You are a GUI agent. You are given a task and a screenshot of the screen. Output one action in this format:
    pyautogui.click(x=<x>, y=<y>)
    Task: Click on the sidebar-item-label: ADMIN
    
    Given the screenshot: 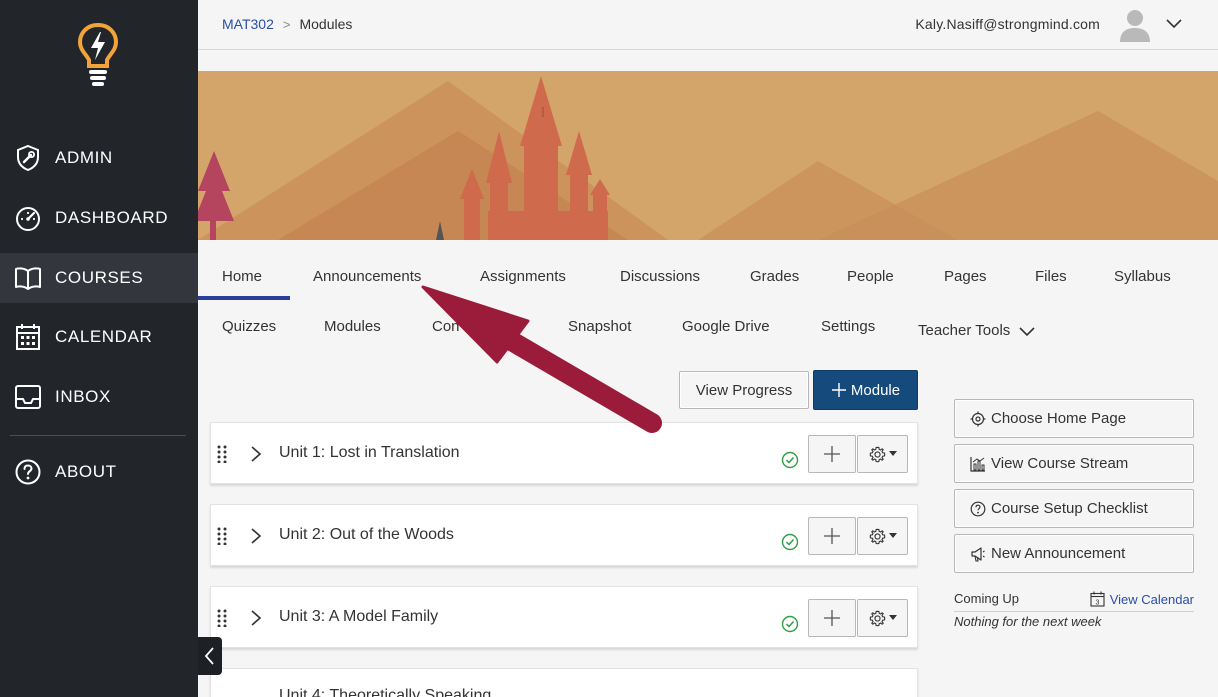 What is the action you would take?
    pyautogui.click(x=84, y=157)
    